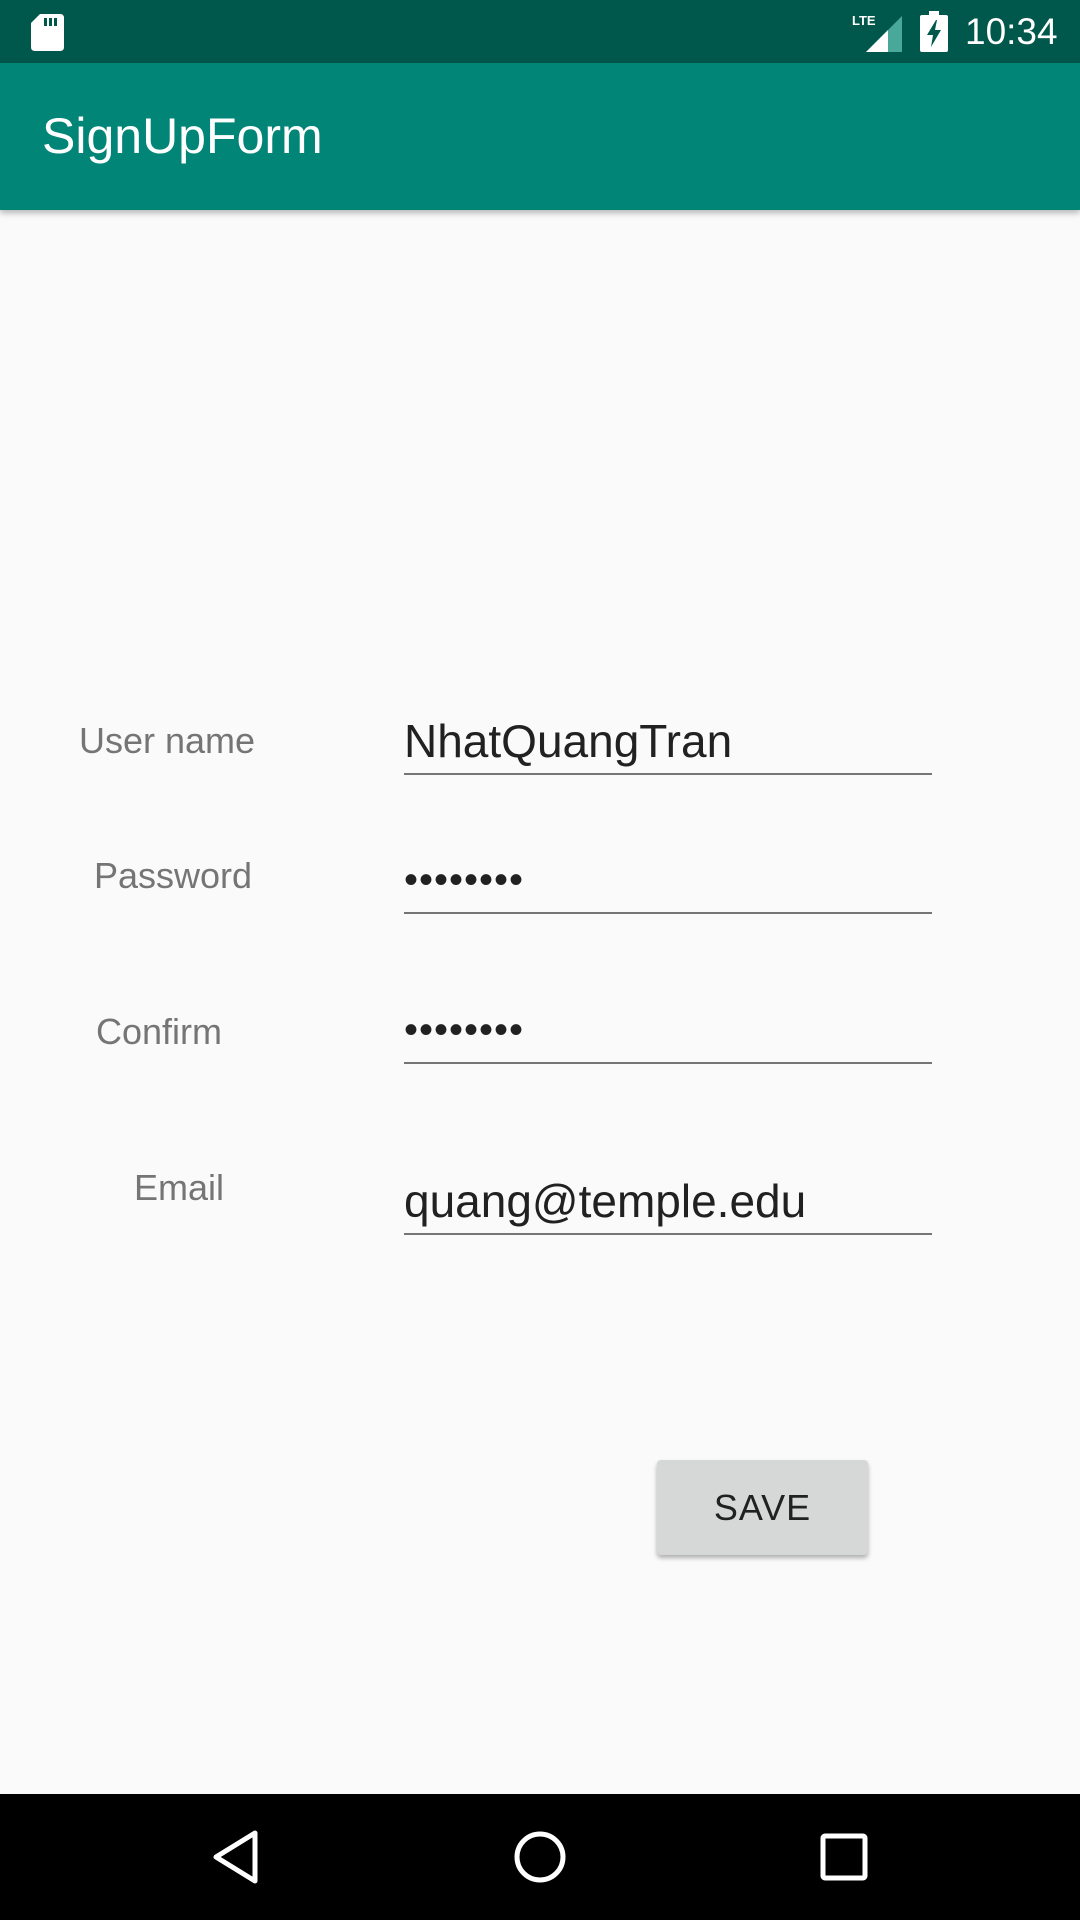 This screenshot has width=1080, height=1920. What do you see at coordinates (762, 1507) in the screenshot?
I see `save-button: SAVE` at bounding box center [762, 1507].